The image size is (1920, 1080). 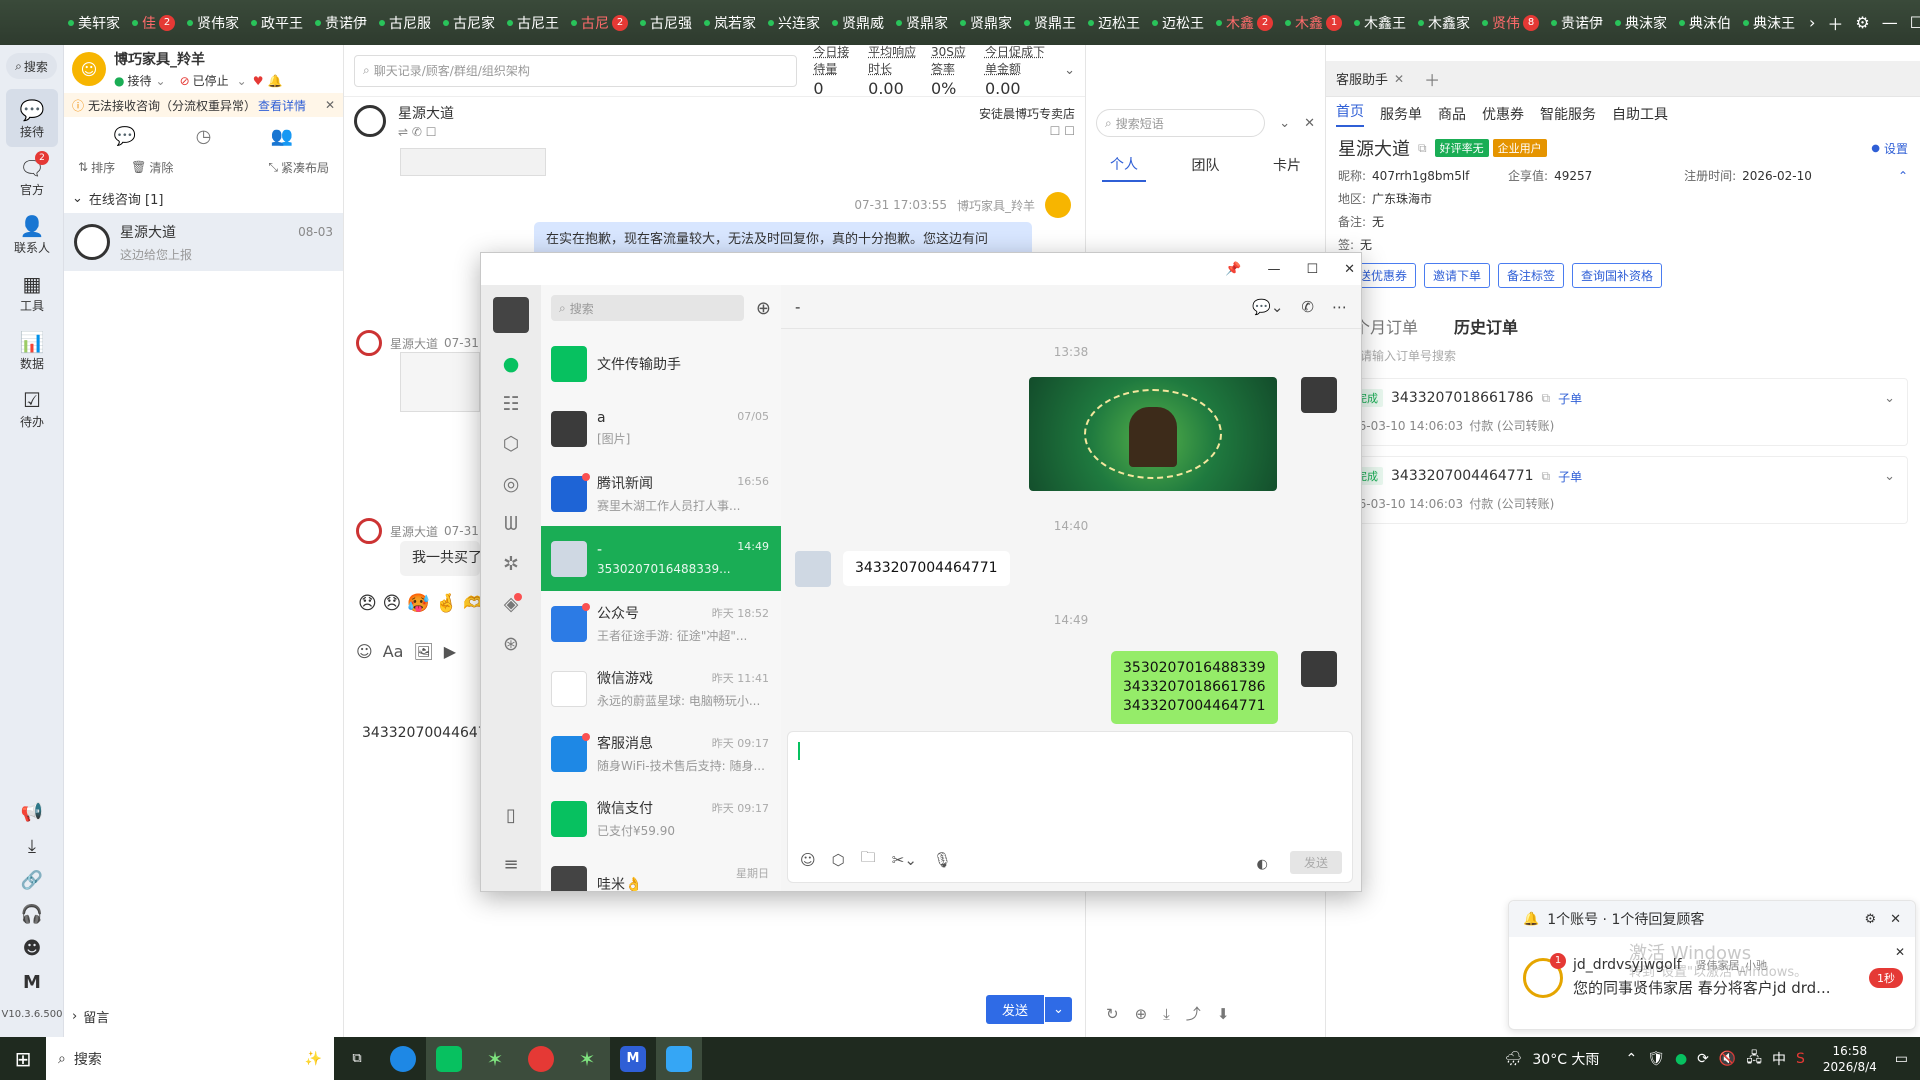 I want to click on wechat-chat-item: 公众号 王者征途手游: 征途"冲超"... 昨天 18:52, so click(x=661, y=623).